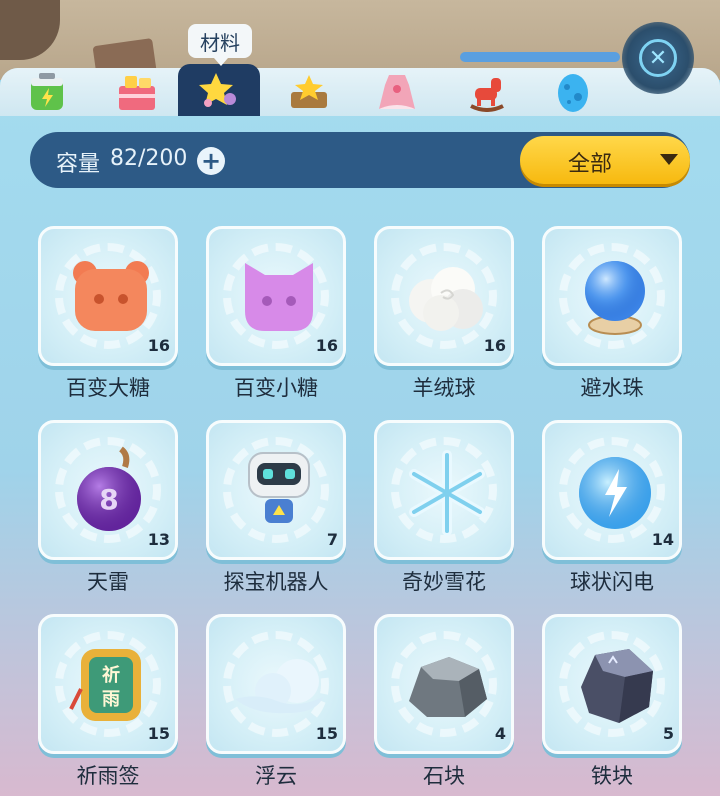 Image resolution: width=720 pixels, height=796 pixels. I want to click on svg-text: 雨, so click(111, 699).